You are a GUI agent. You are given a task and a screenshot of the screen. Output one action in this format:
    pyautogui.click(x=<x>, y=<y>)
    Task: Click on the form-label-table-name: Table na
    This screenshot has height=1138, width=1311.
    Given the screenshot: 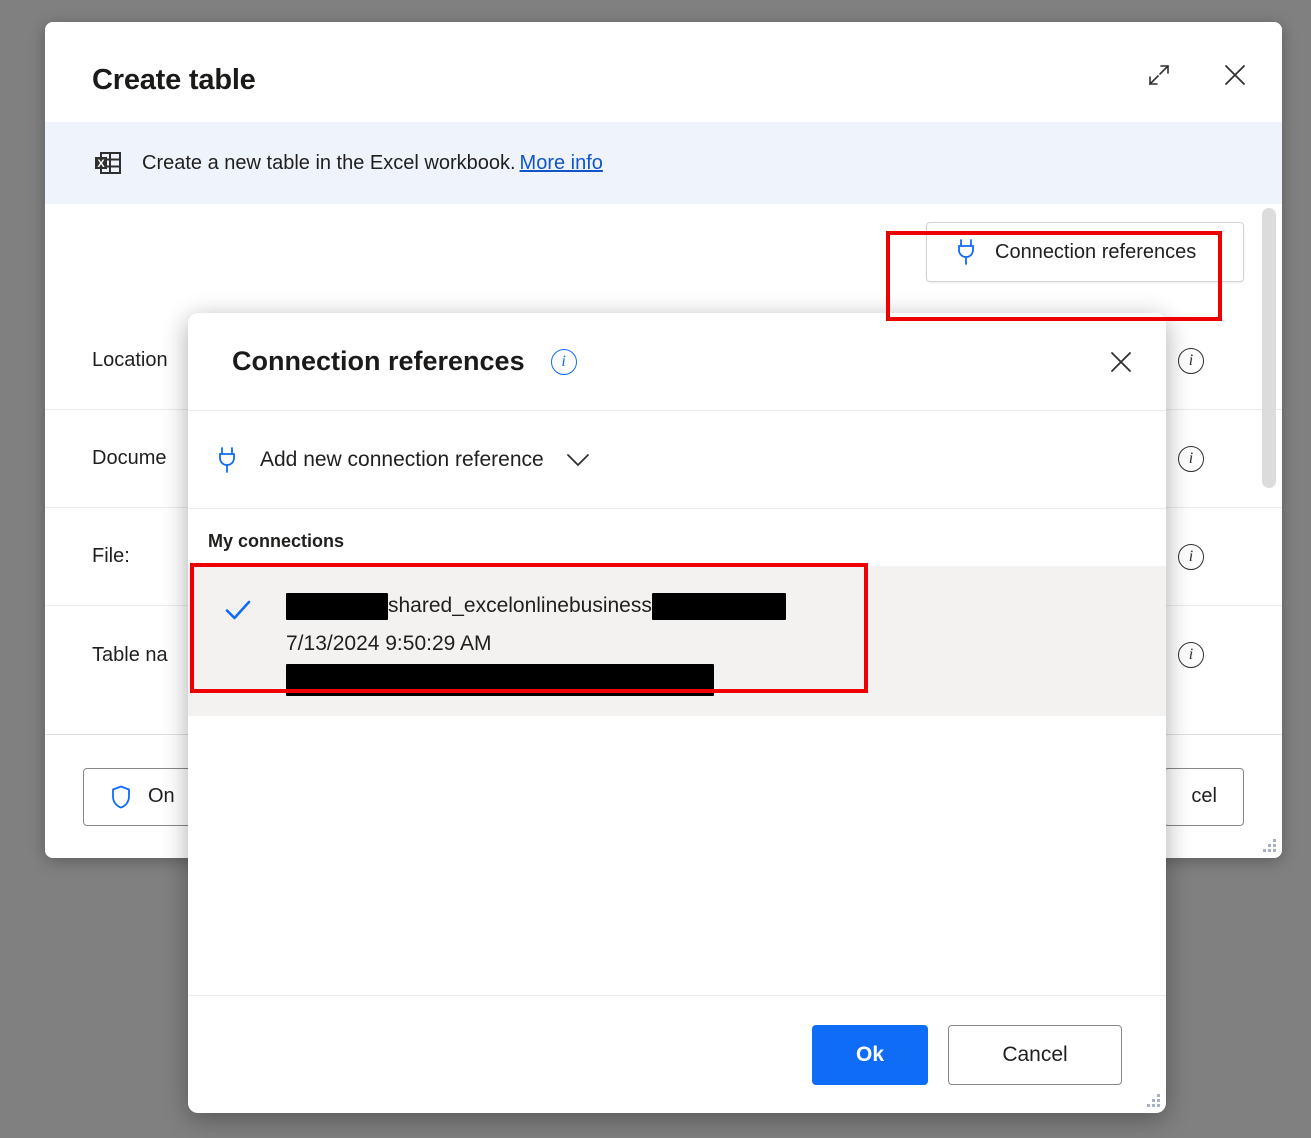 What is the action you would take?
    pyautogui.click(x=130, y=654)
    